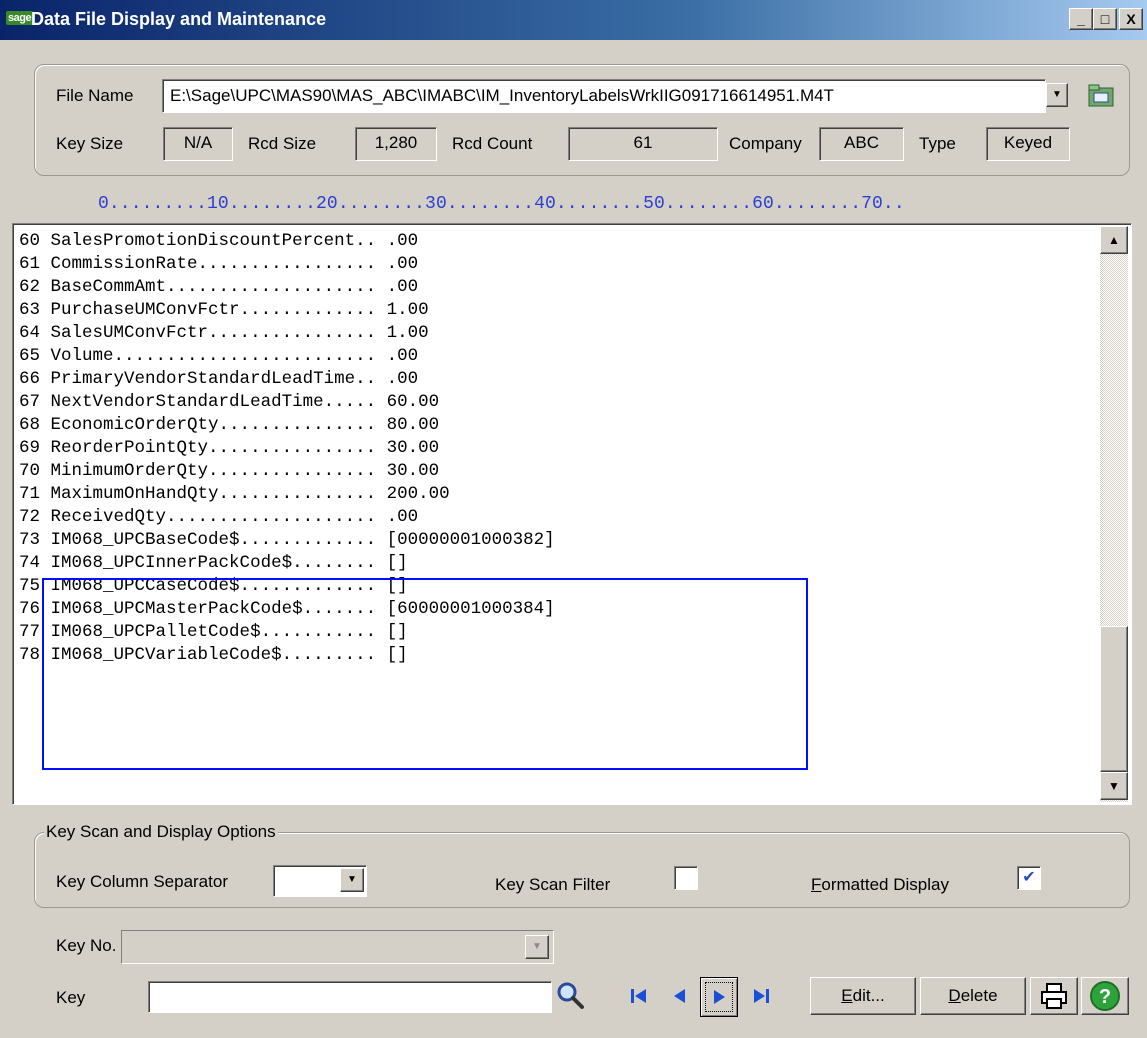  What do you see at coordinates (861, 144) in the screenshot?
I see `company-value: ABC` at bounding box center [861, 144].